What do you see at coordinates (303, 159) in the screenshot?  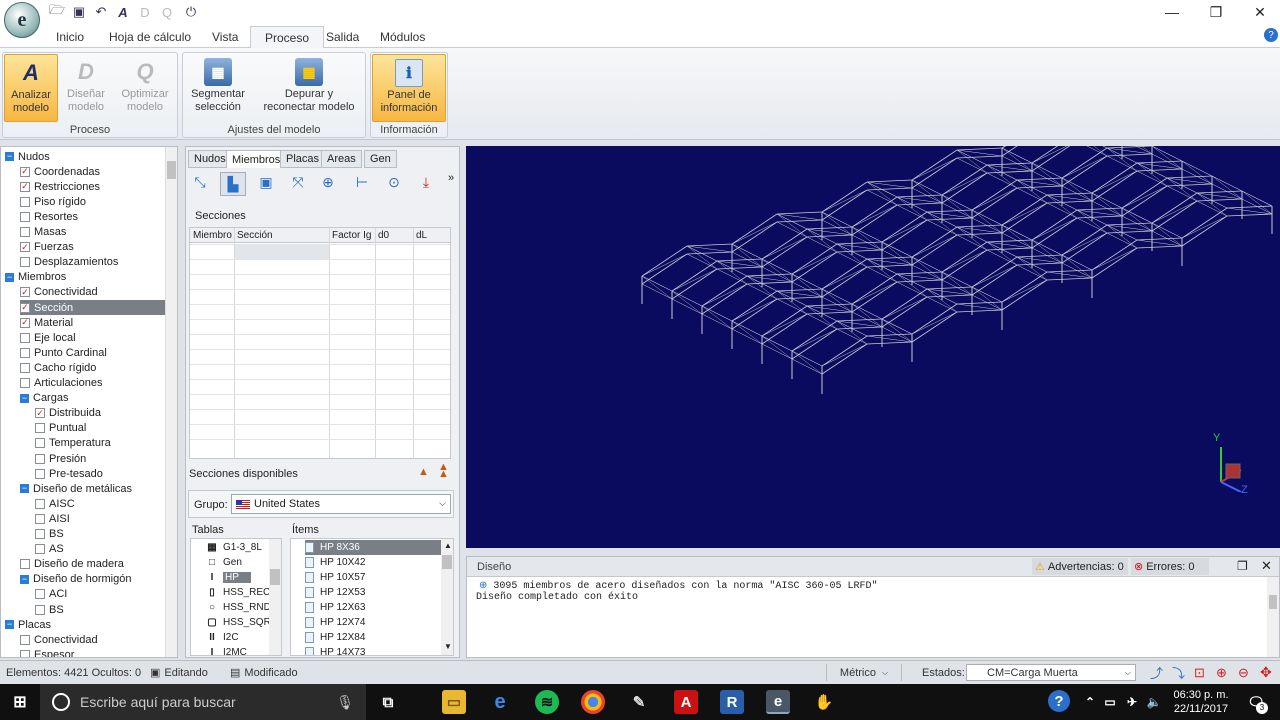 I see `ptab-placas: Placas` at bounding box center [303, 159].